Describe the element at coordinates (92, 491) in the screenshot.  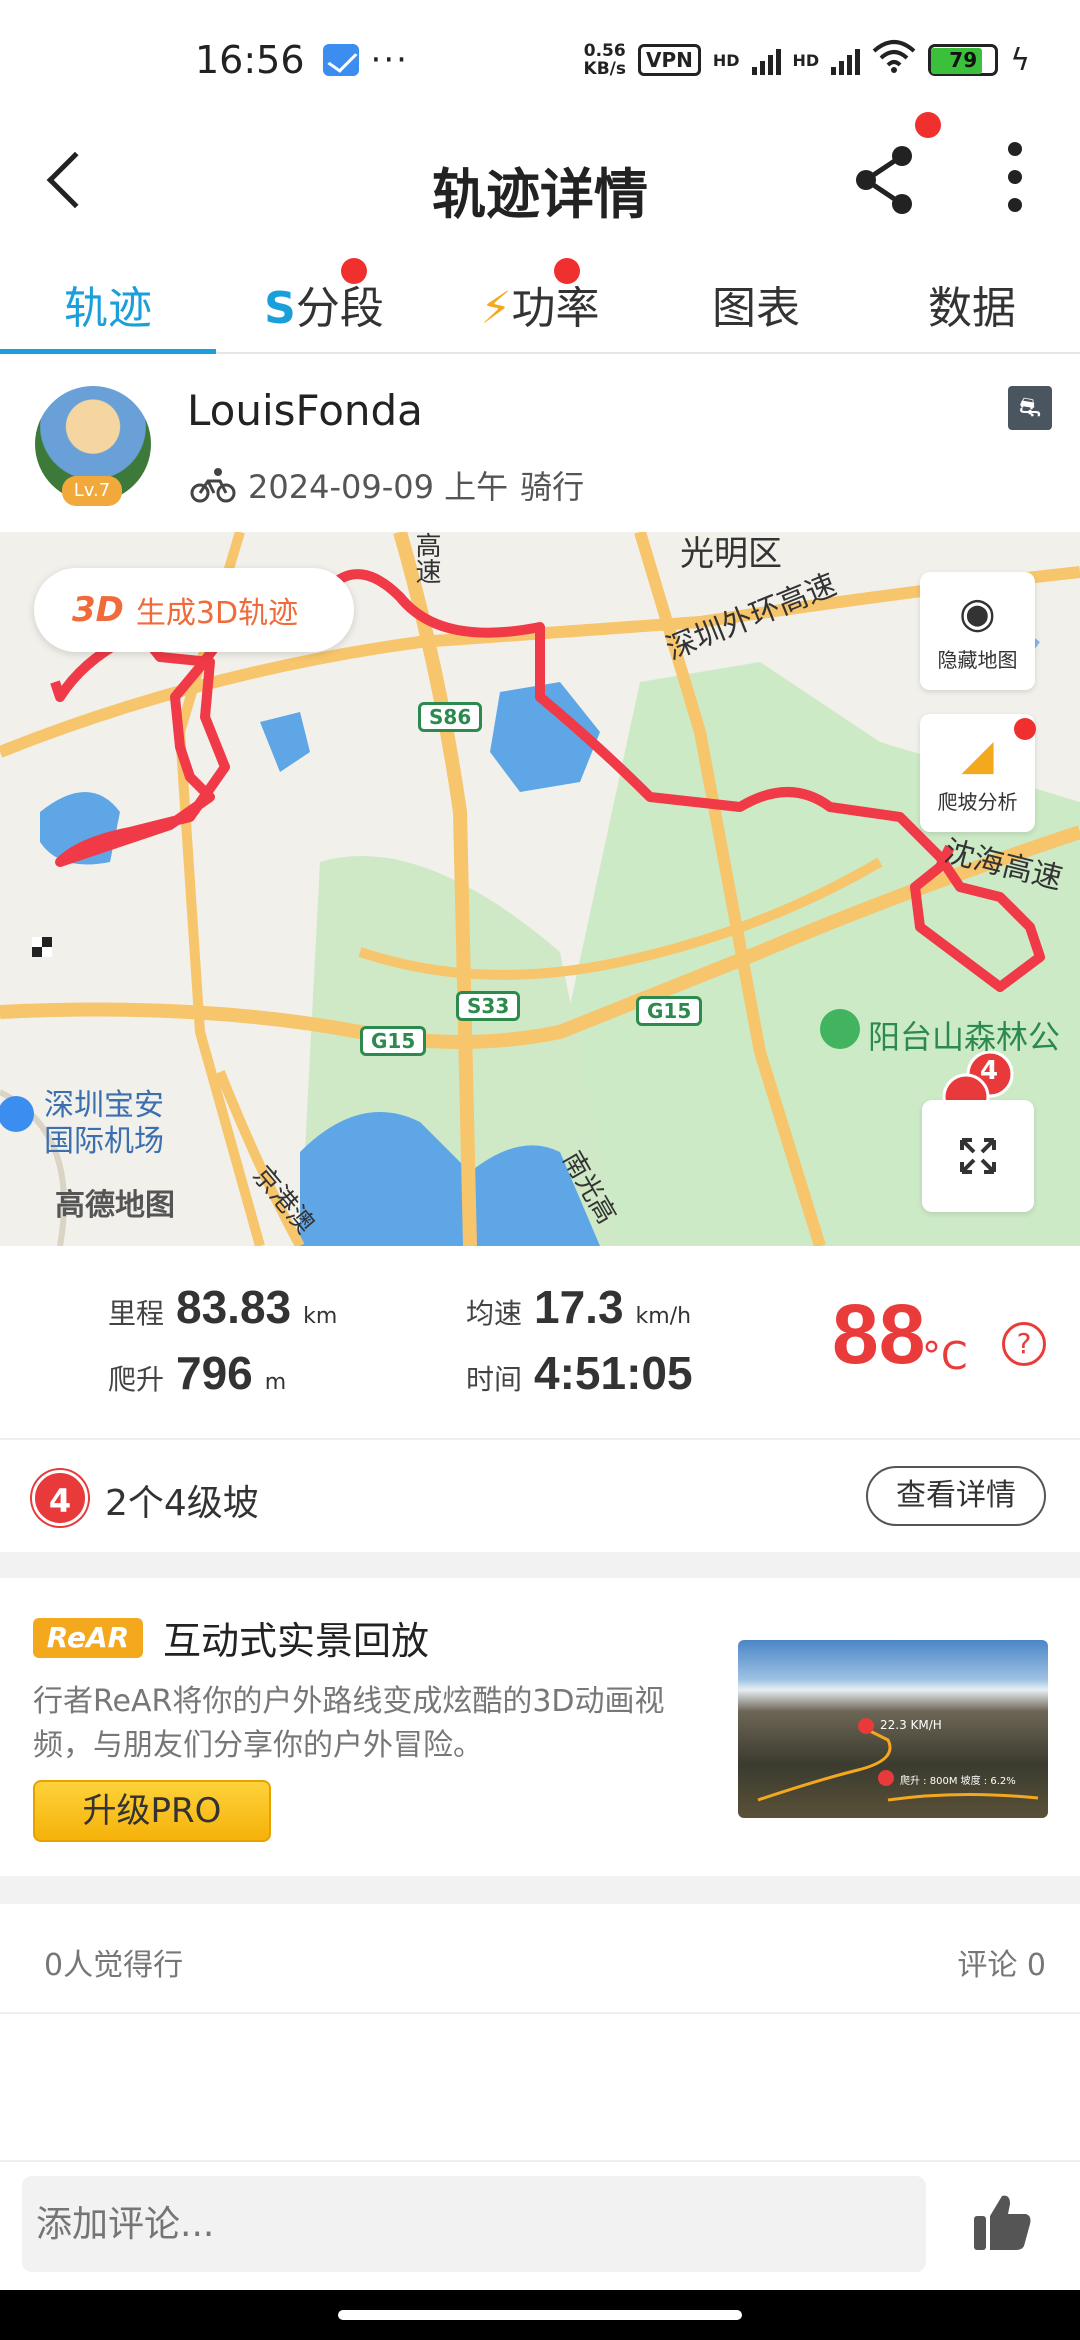
I see `level-badge: Lv.7` at that location.